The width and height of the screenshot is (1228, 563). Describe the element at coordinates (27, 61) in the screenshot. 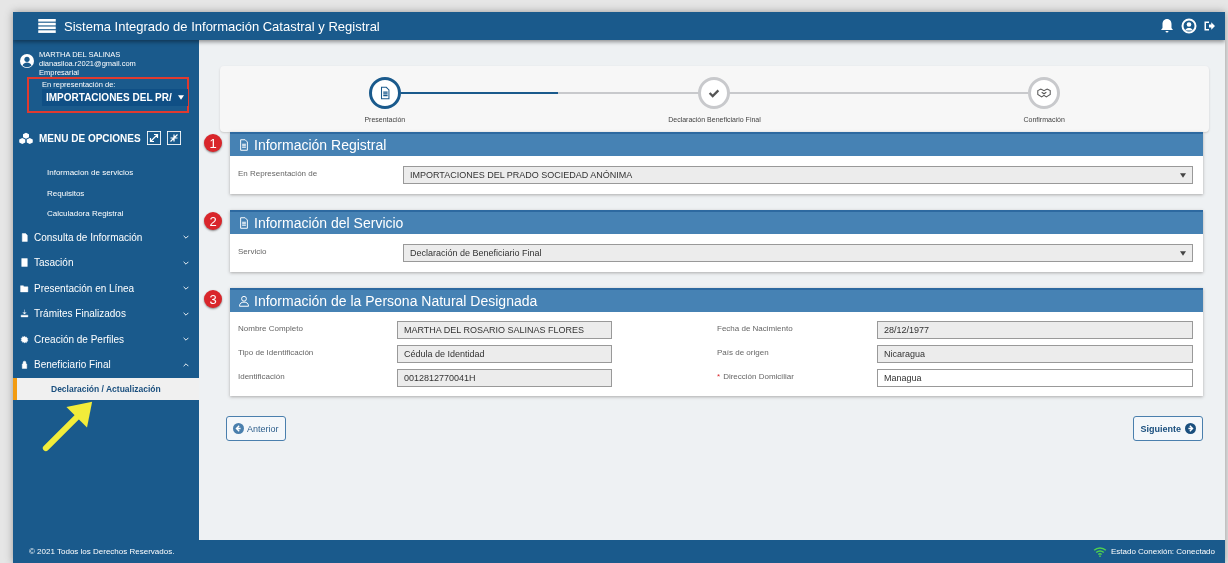

I see `user-avatar-icon` at that location.